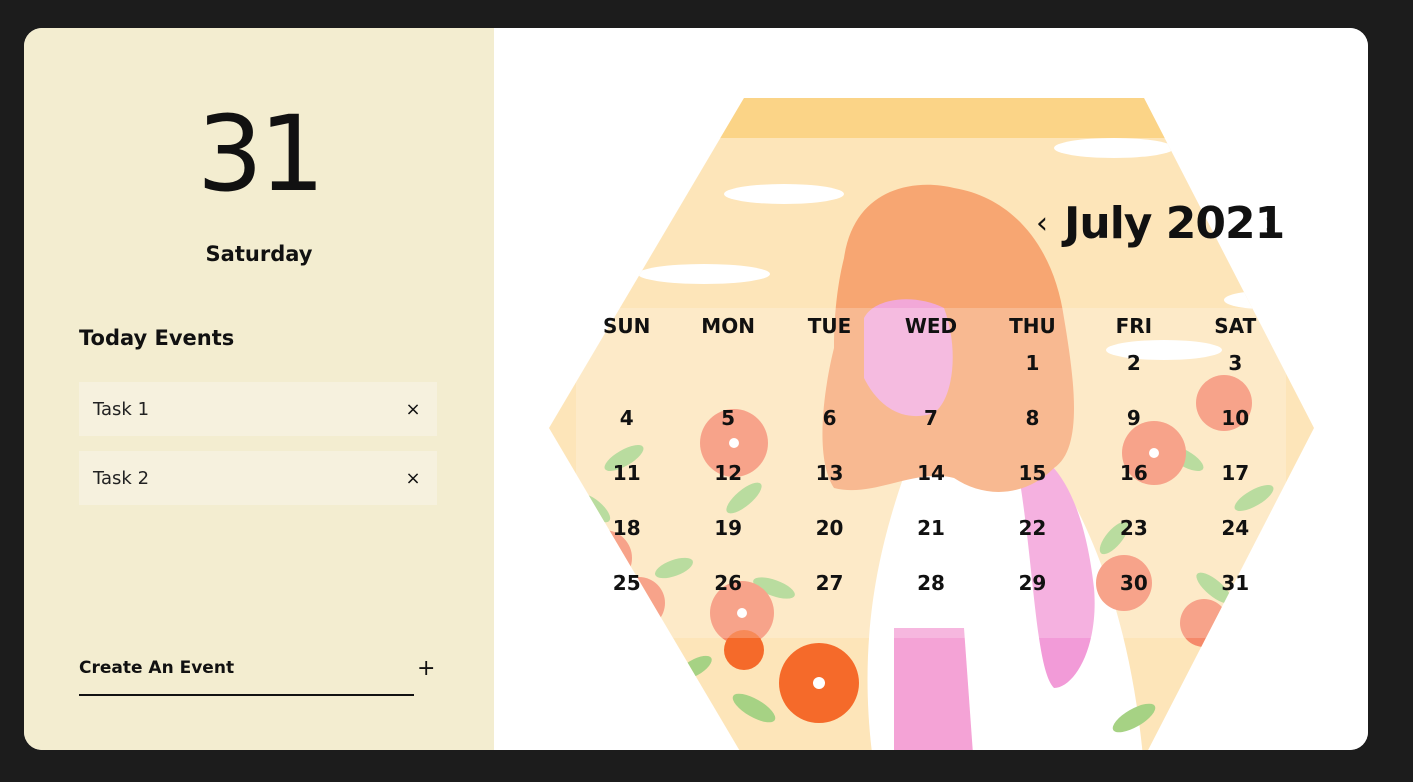 The image size is (1413, 782). What do you see at coordinates (1174, 223) in the screenshot?
I see `month-title: July 2021` at bounding box center [1174, 223].